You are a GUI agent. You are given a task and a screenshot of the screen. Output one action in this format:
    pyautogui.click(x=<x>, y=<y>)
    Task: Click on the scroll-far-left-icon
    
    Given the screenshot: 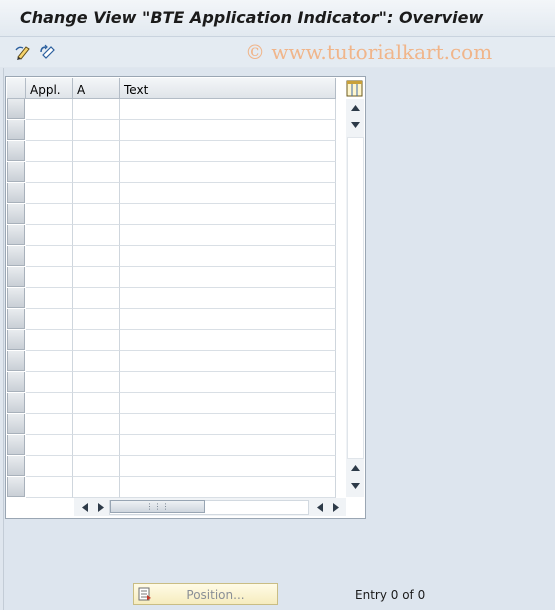 What is the action you would take?
    pyautogui.click(x=320, y=507)
    